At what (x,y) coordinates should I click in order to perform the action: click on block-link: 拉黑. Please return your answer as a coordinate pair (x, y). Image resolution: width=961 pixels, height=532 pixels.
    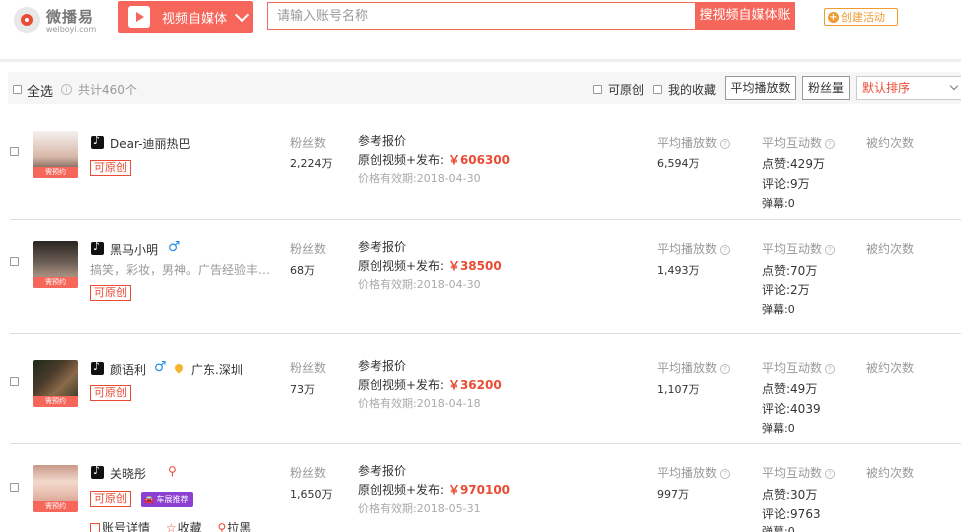
    Looking at the image, I should click on (239, 526).